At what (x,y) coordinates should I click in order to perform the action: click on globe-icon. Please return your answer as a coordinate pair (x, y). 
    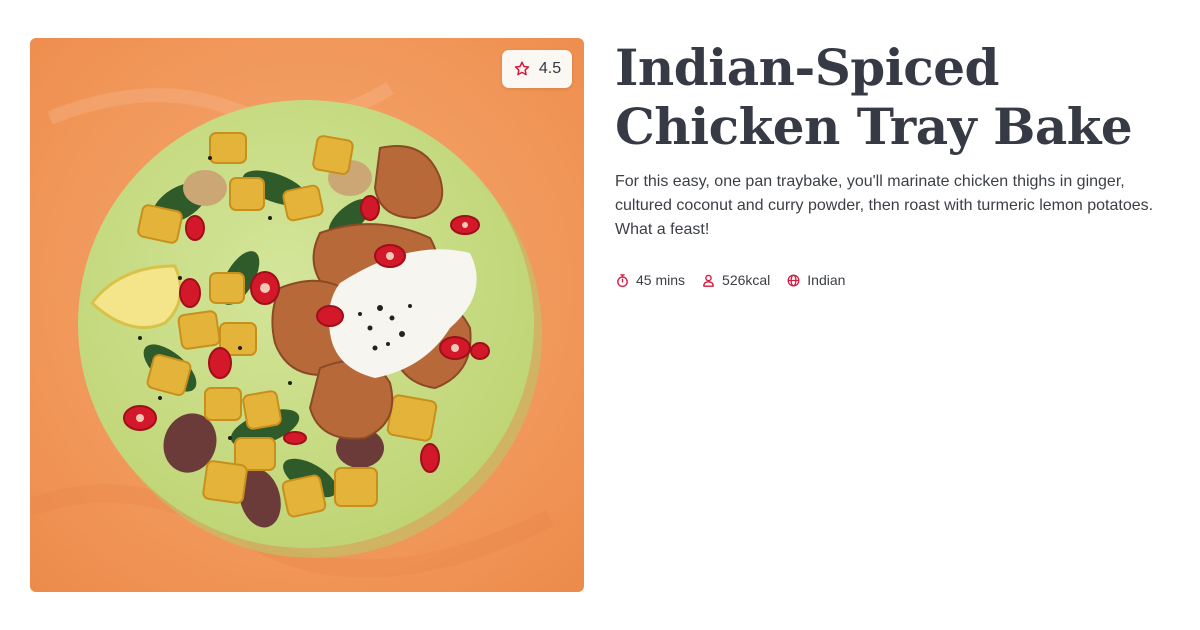
    Looking at the image, I should click on (793, 280).